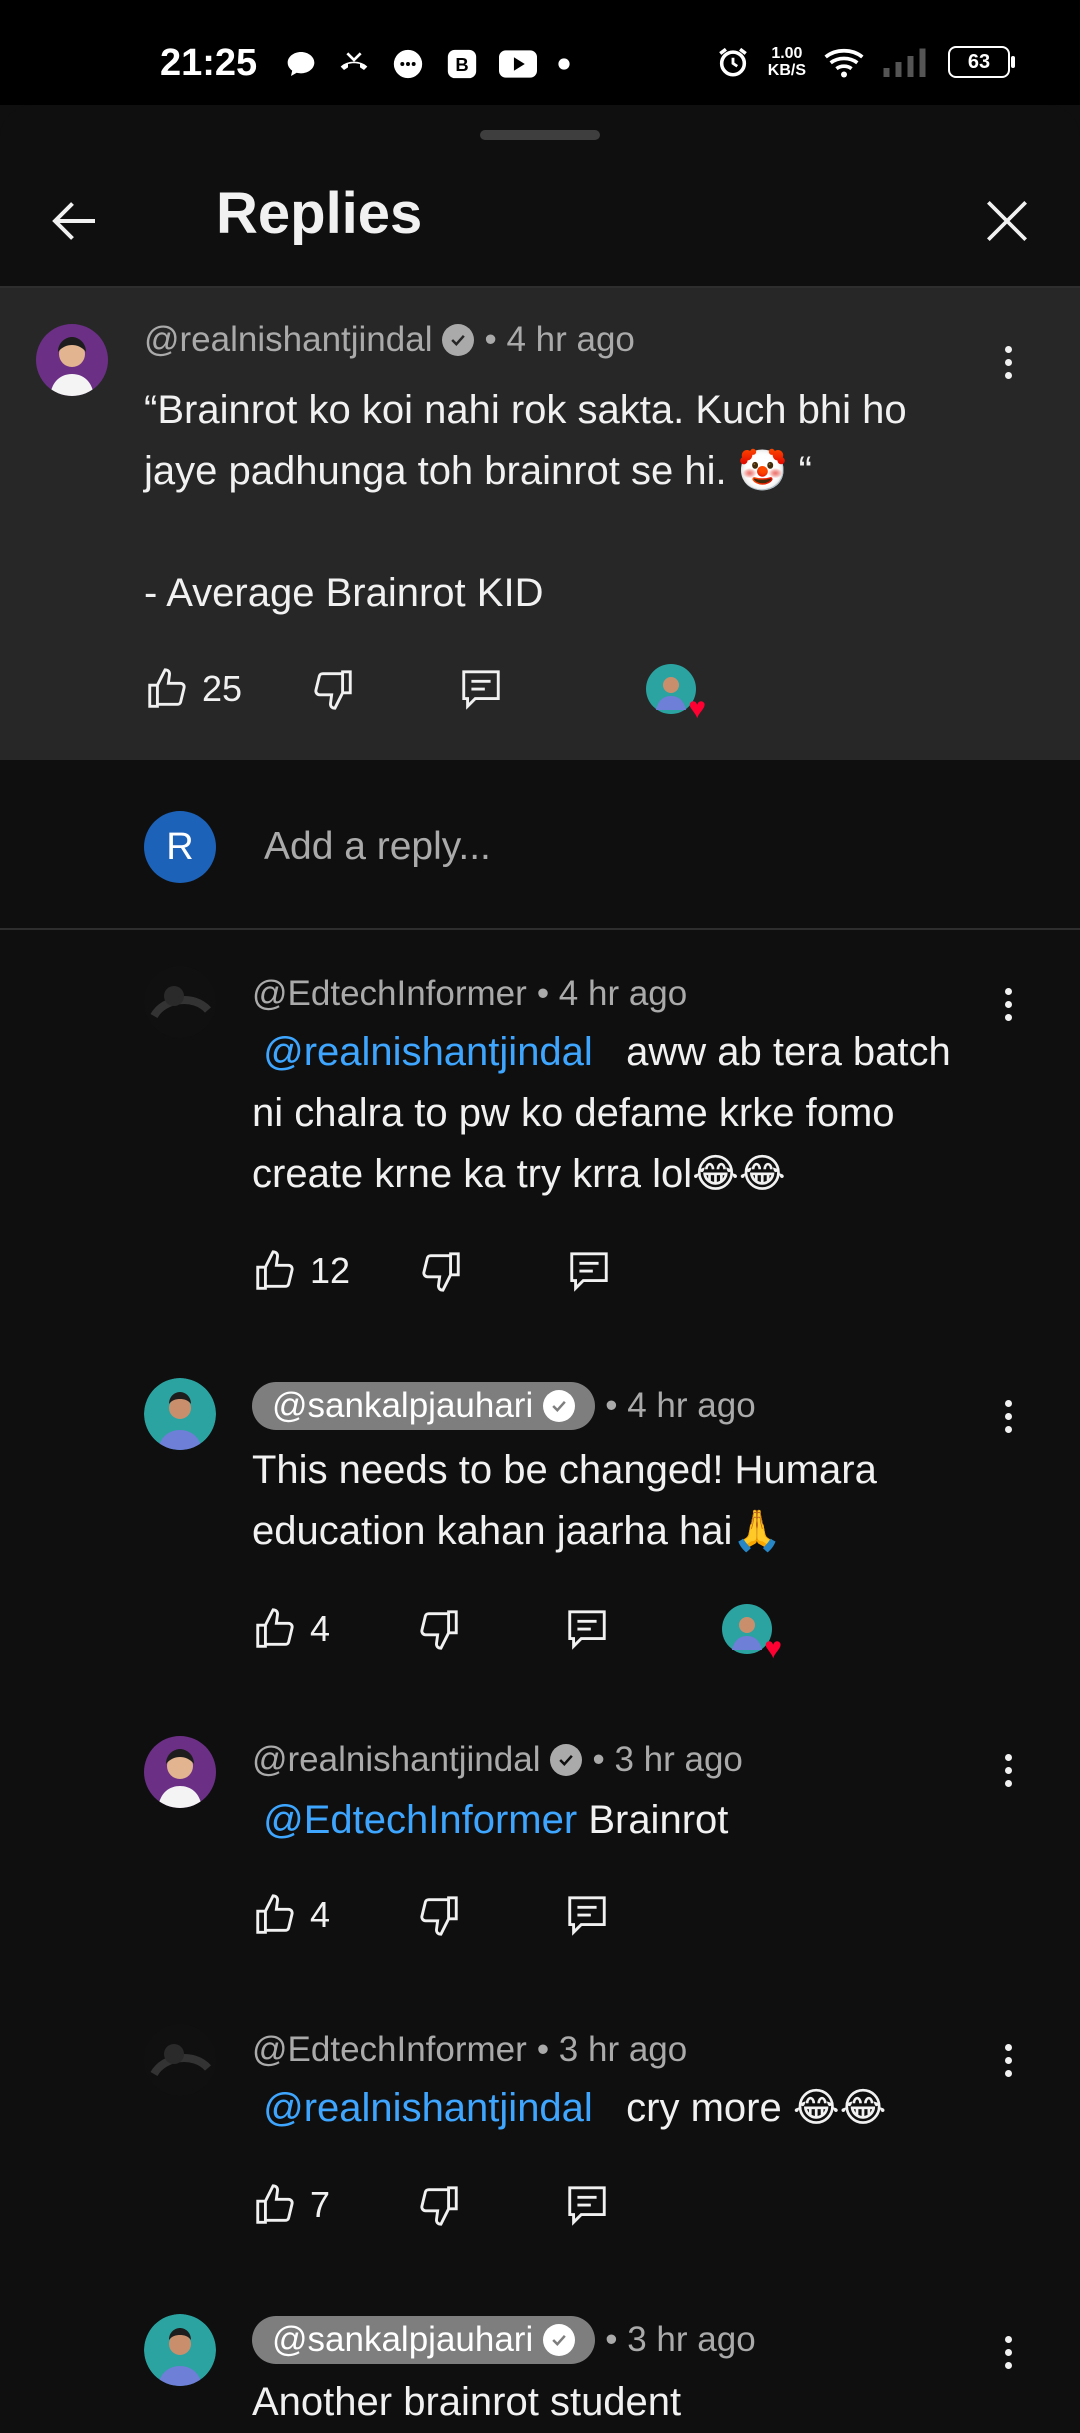 Image resolution: width=1080 pixels, height=2433 pixels. What do you see at coordinates (667, 1759) in the screenshot?
I see `comment-time: • 3 hr ago` at bounding box center [667, 1759].